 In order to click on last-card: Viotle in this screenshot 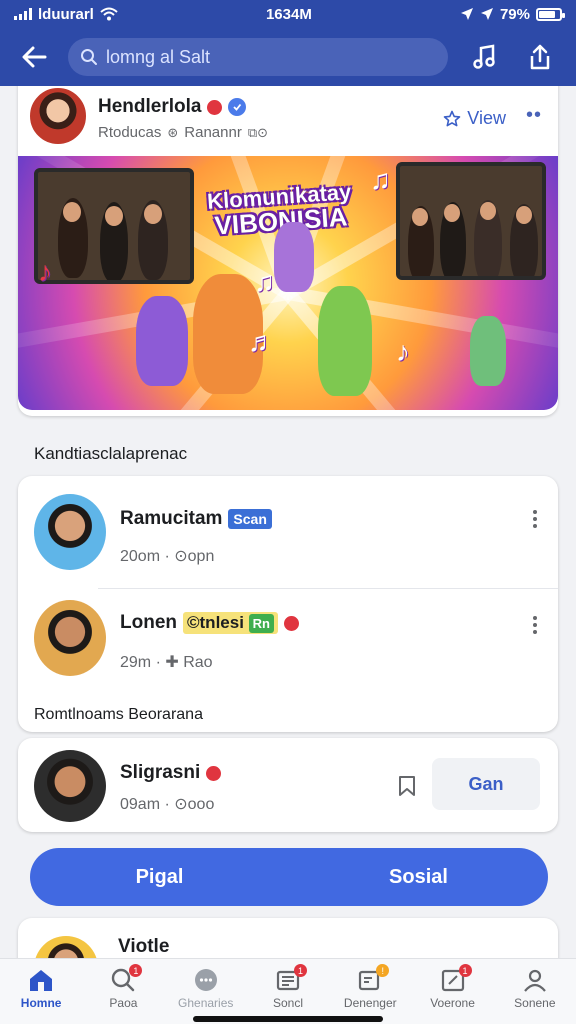, I will do `click(288, 938)`.